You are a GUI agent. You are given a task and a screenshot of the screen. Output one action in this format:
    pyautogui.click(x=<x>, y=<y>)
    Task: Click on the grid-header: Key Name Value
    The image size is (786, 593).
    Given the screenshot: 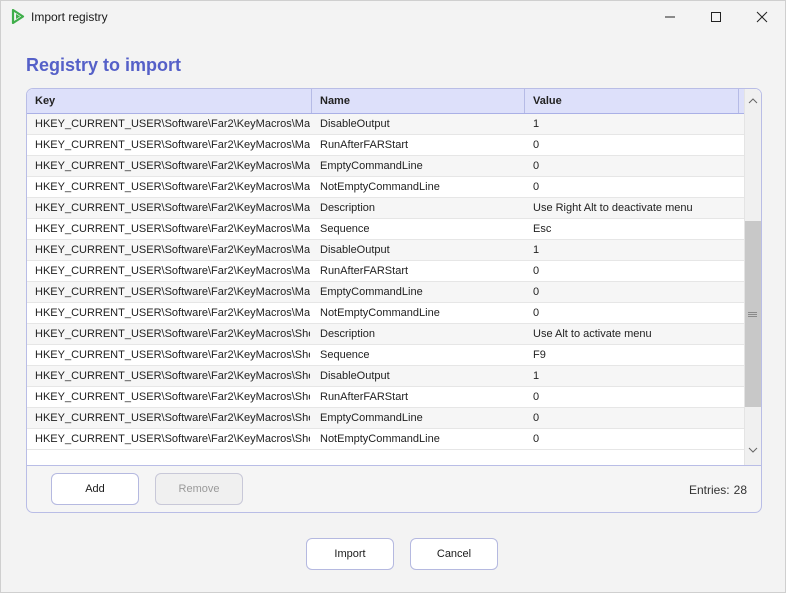 What is the action you would take?
    pyautogui.click(x=385, y=101)
    